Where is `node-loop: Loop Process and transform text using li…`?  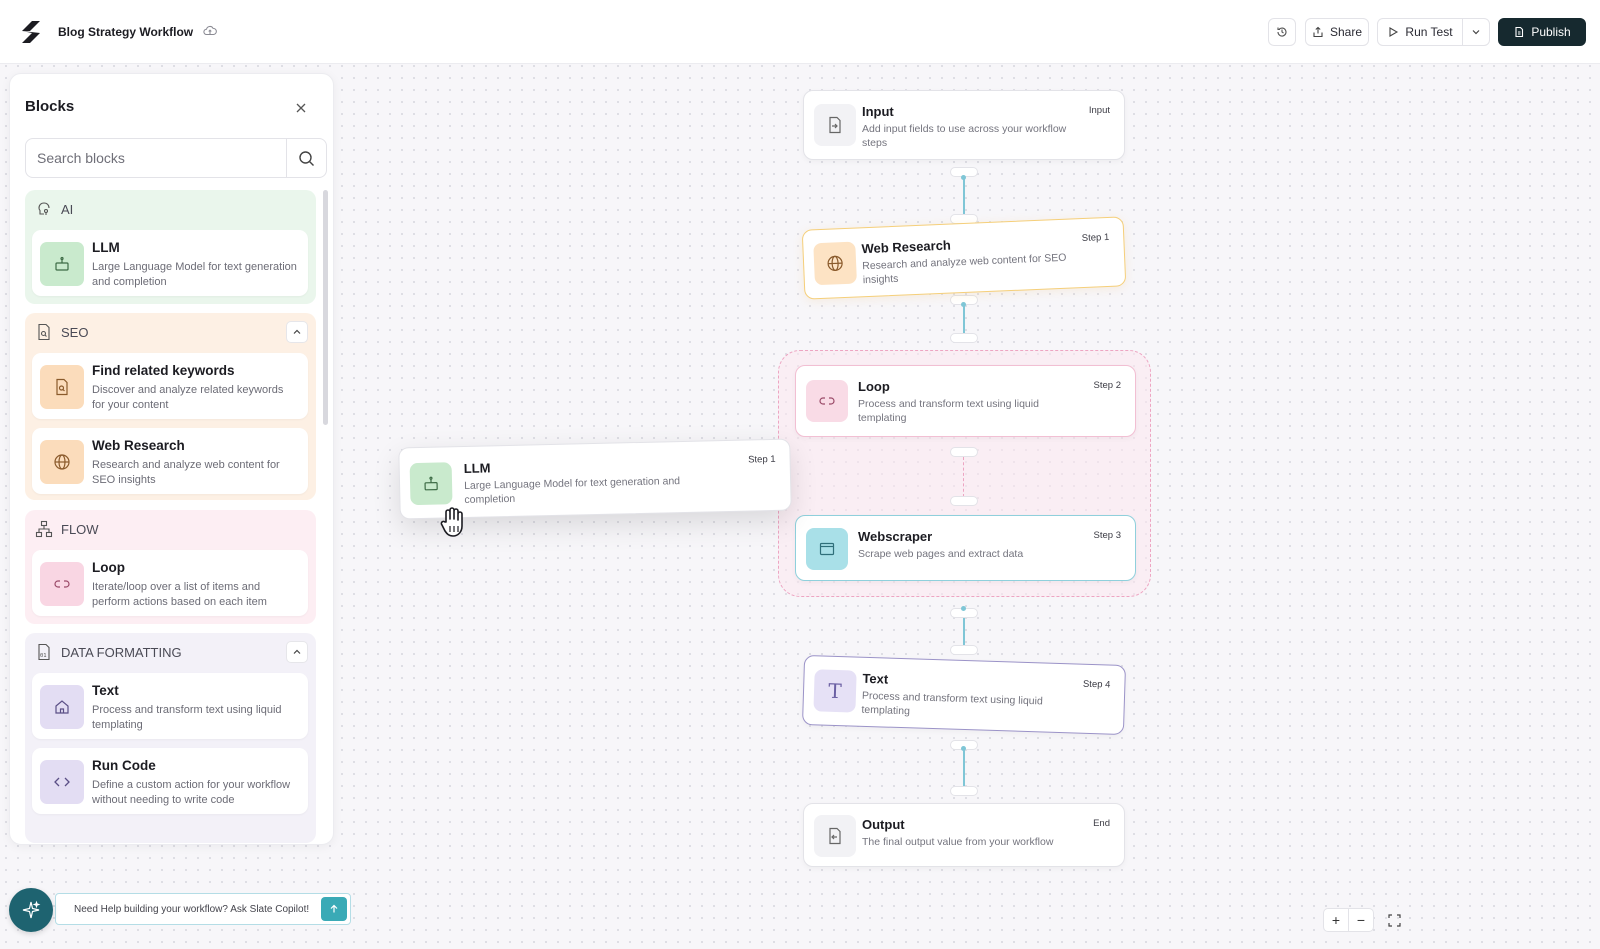
node-loop: Loop Process and transform text using li… is located at coordinates (965, 401).